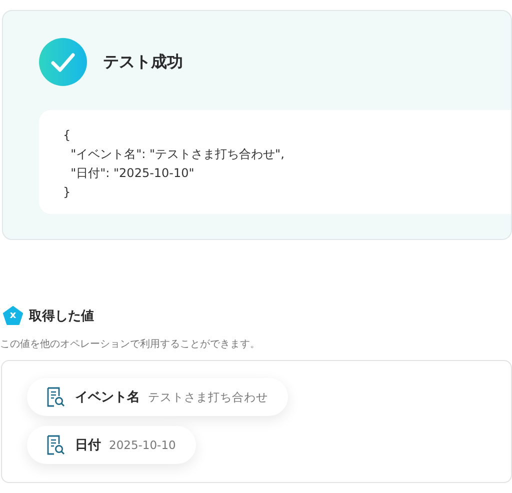 Image resolution: width=512 pixels, height=493 pixels. What do you see at coordinates (67, 135) in the screenshot?
I see `code-line: {` at bounding box center [67, 135].